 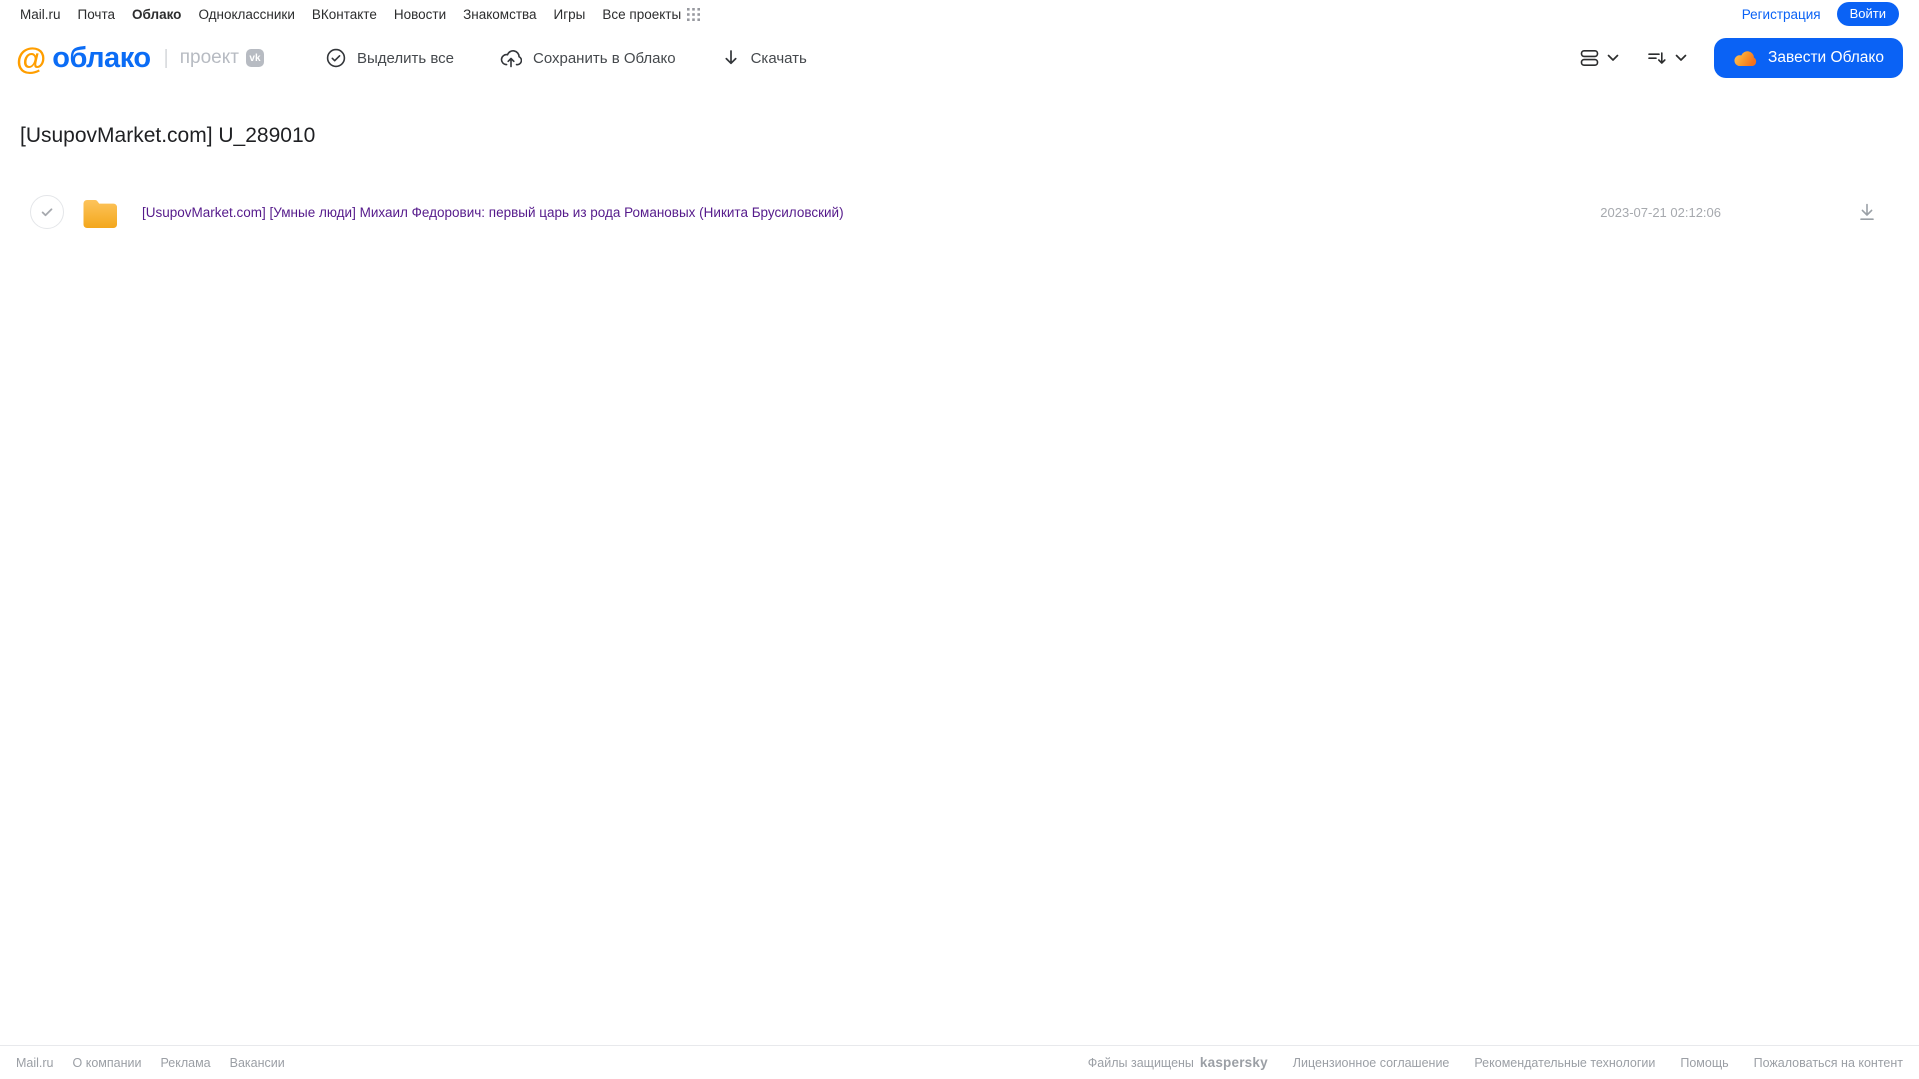 I want to click on nav-link-all-projects: Все проекты, so click(x=651, y=14).